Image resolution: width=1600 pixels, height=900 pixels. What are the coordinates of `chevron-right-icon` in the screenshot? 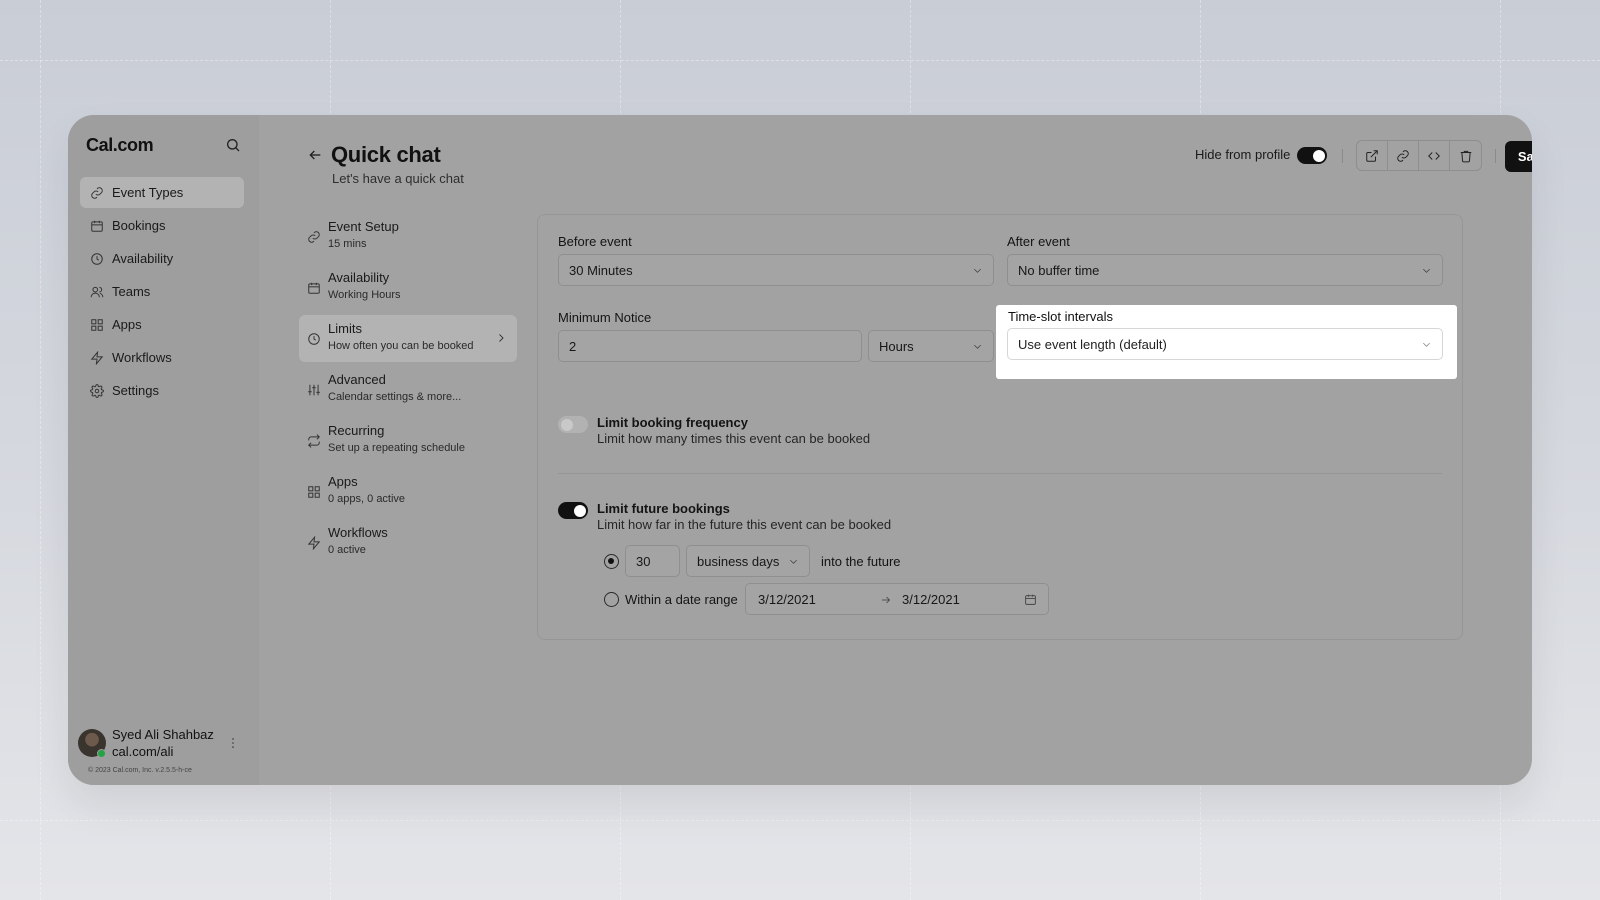 It's located at (501, 338).